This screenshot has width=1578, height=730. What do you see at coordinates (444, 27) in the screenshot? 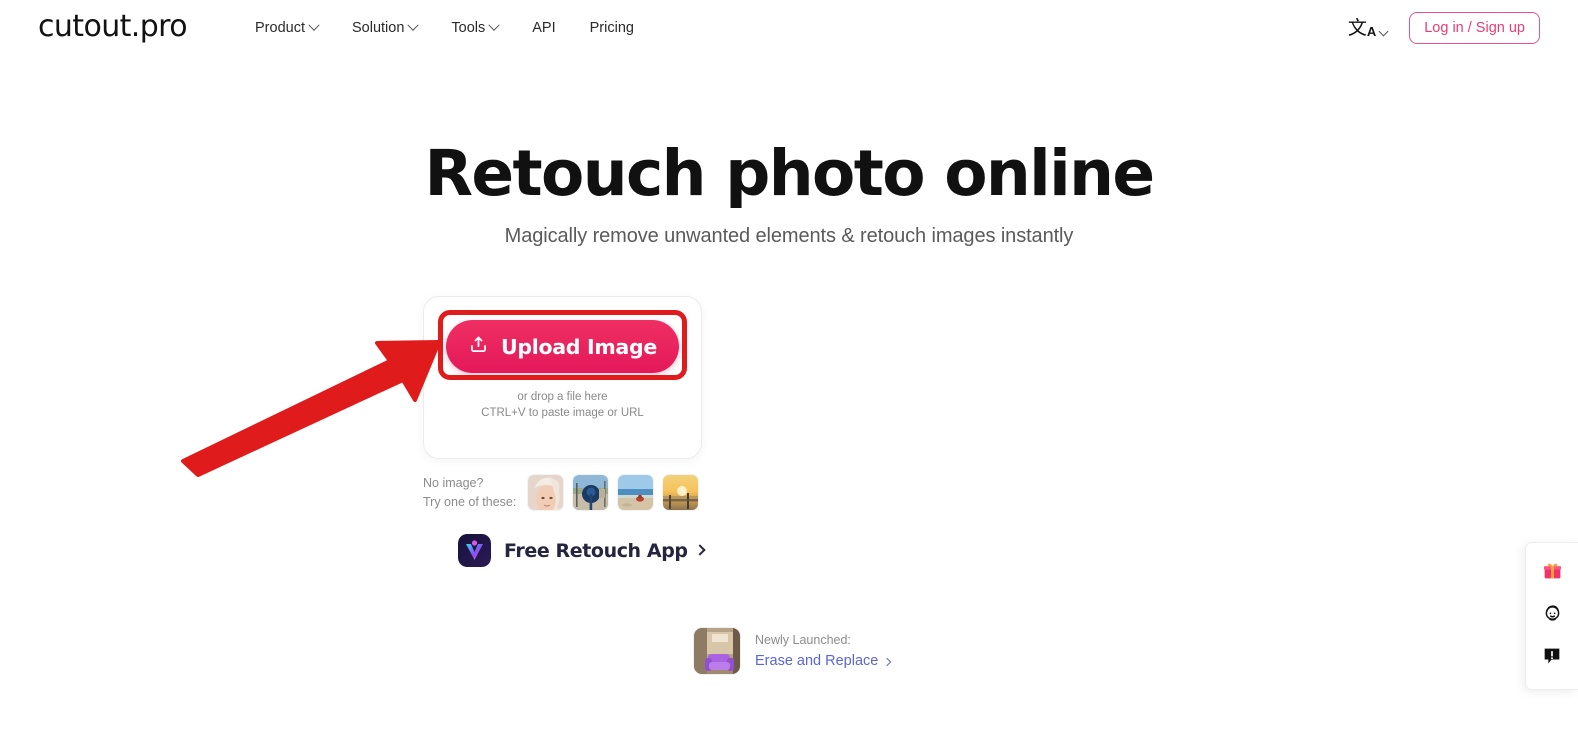
I see `main-navigation: Product Solution Tools API Pricing` at bounding box center [444, 27].